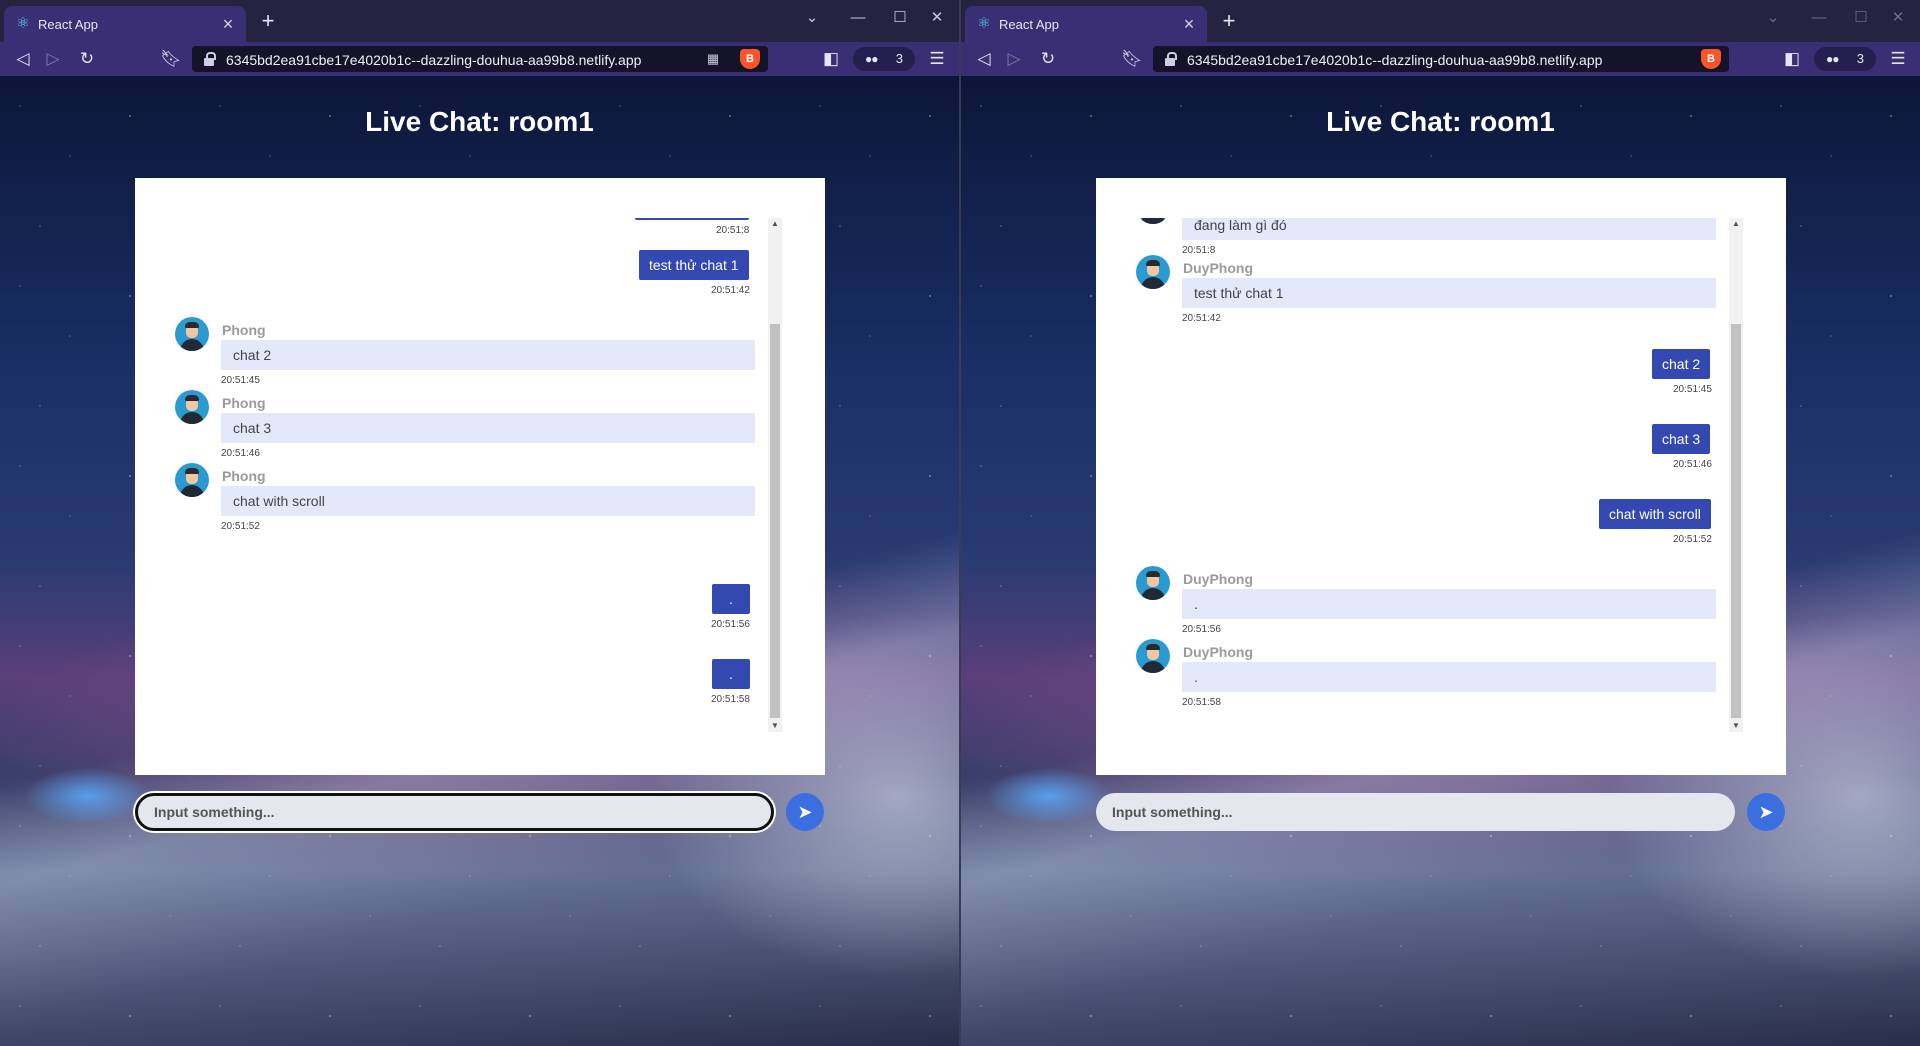 This screenshot has width=1920, height=1046. I want to click on other-message-bubble: chat 3, so click(488, 428).